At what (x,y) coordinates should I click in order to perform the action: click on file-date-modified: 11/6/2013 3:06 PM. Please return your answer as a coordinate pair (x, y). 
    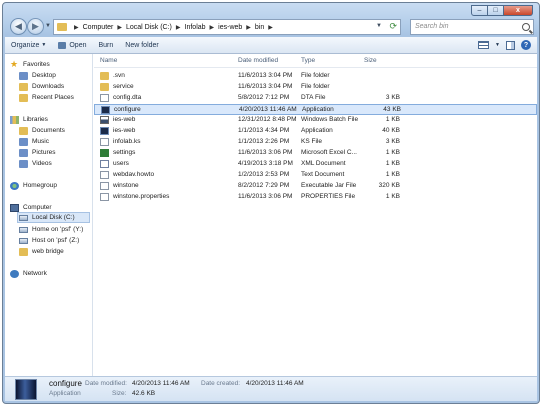
    Looking at the image, I should click on (265, 152).